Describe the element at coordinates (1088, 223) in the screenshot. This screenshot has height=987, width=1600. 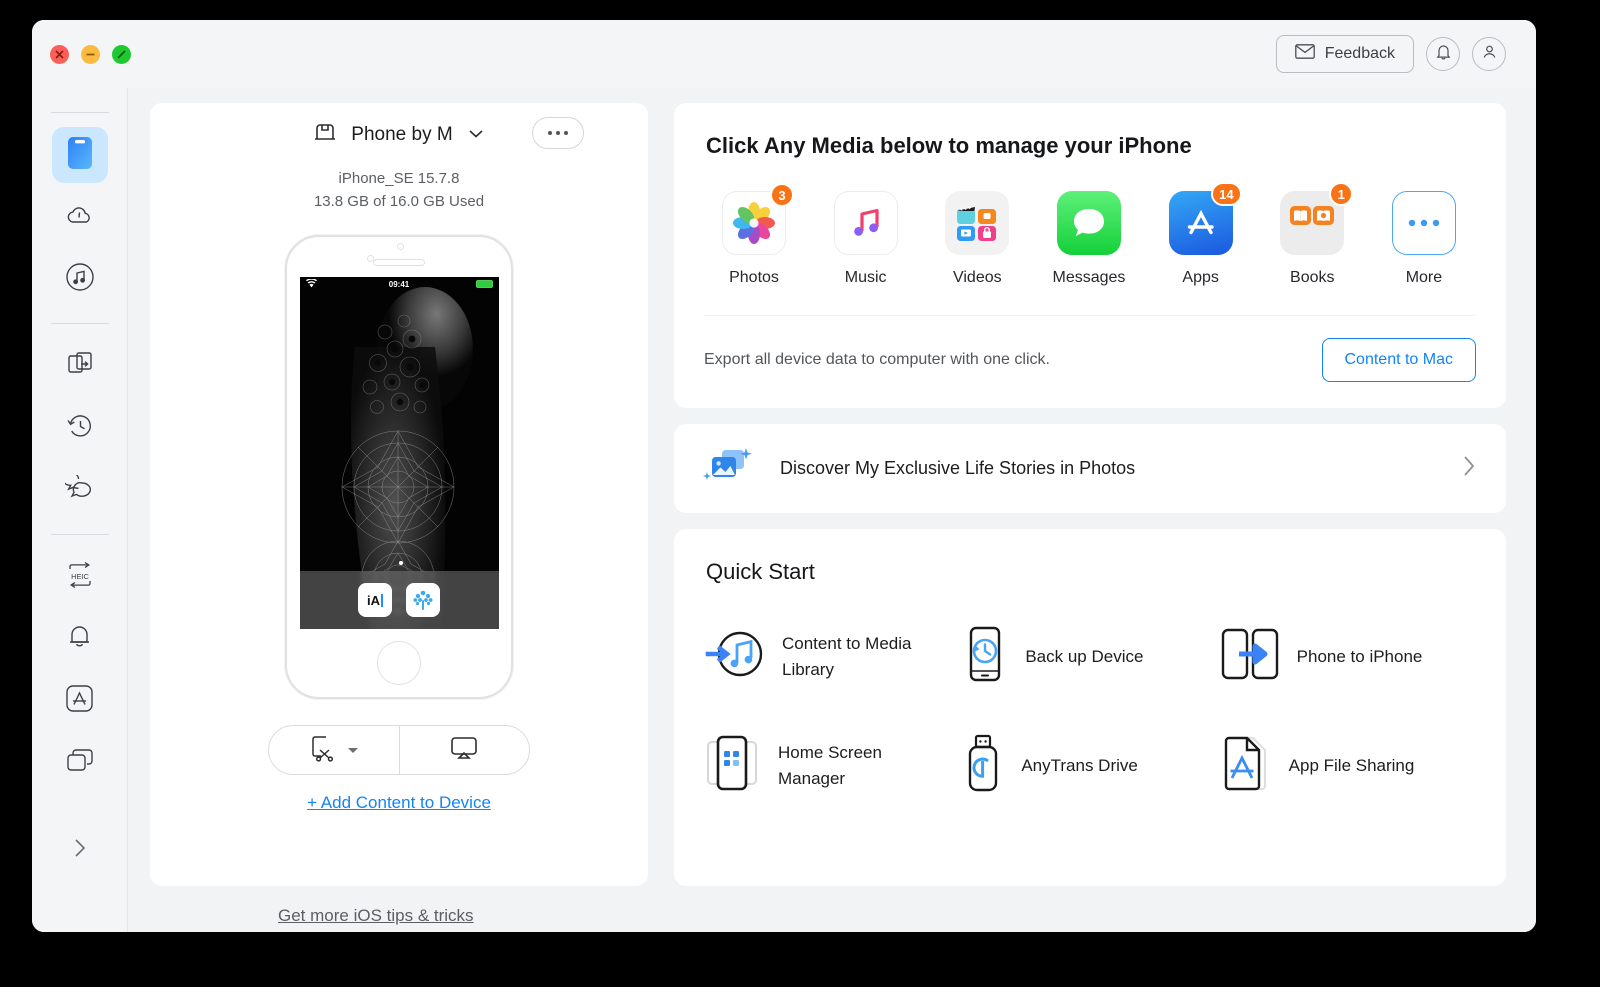
I see `messages-icon` at that location.